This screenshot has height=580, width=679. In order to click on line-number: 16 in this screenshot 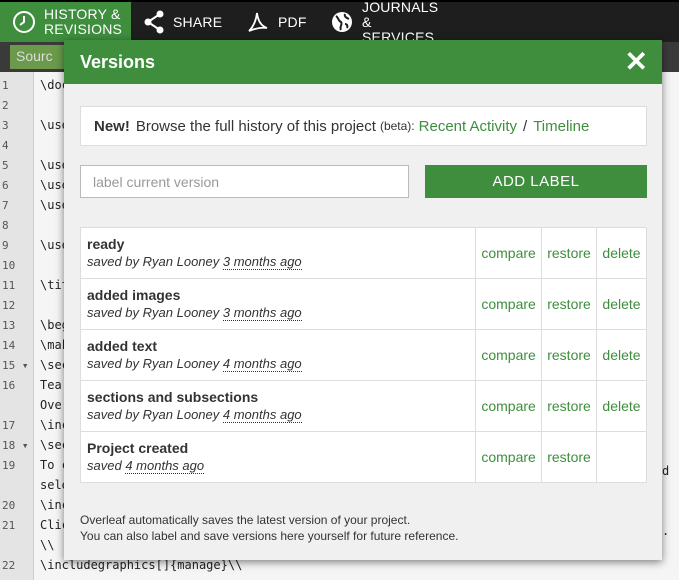, I will do `click(9, 385)`.